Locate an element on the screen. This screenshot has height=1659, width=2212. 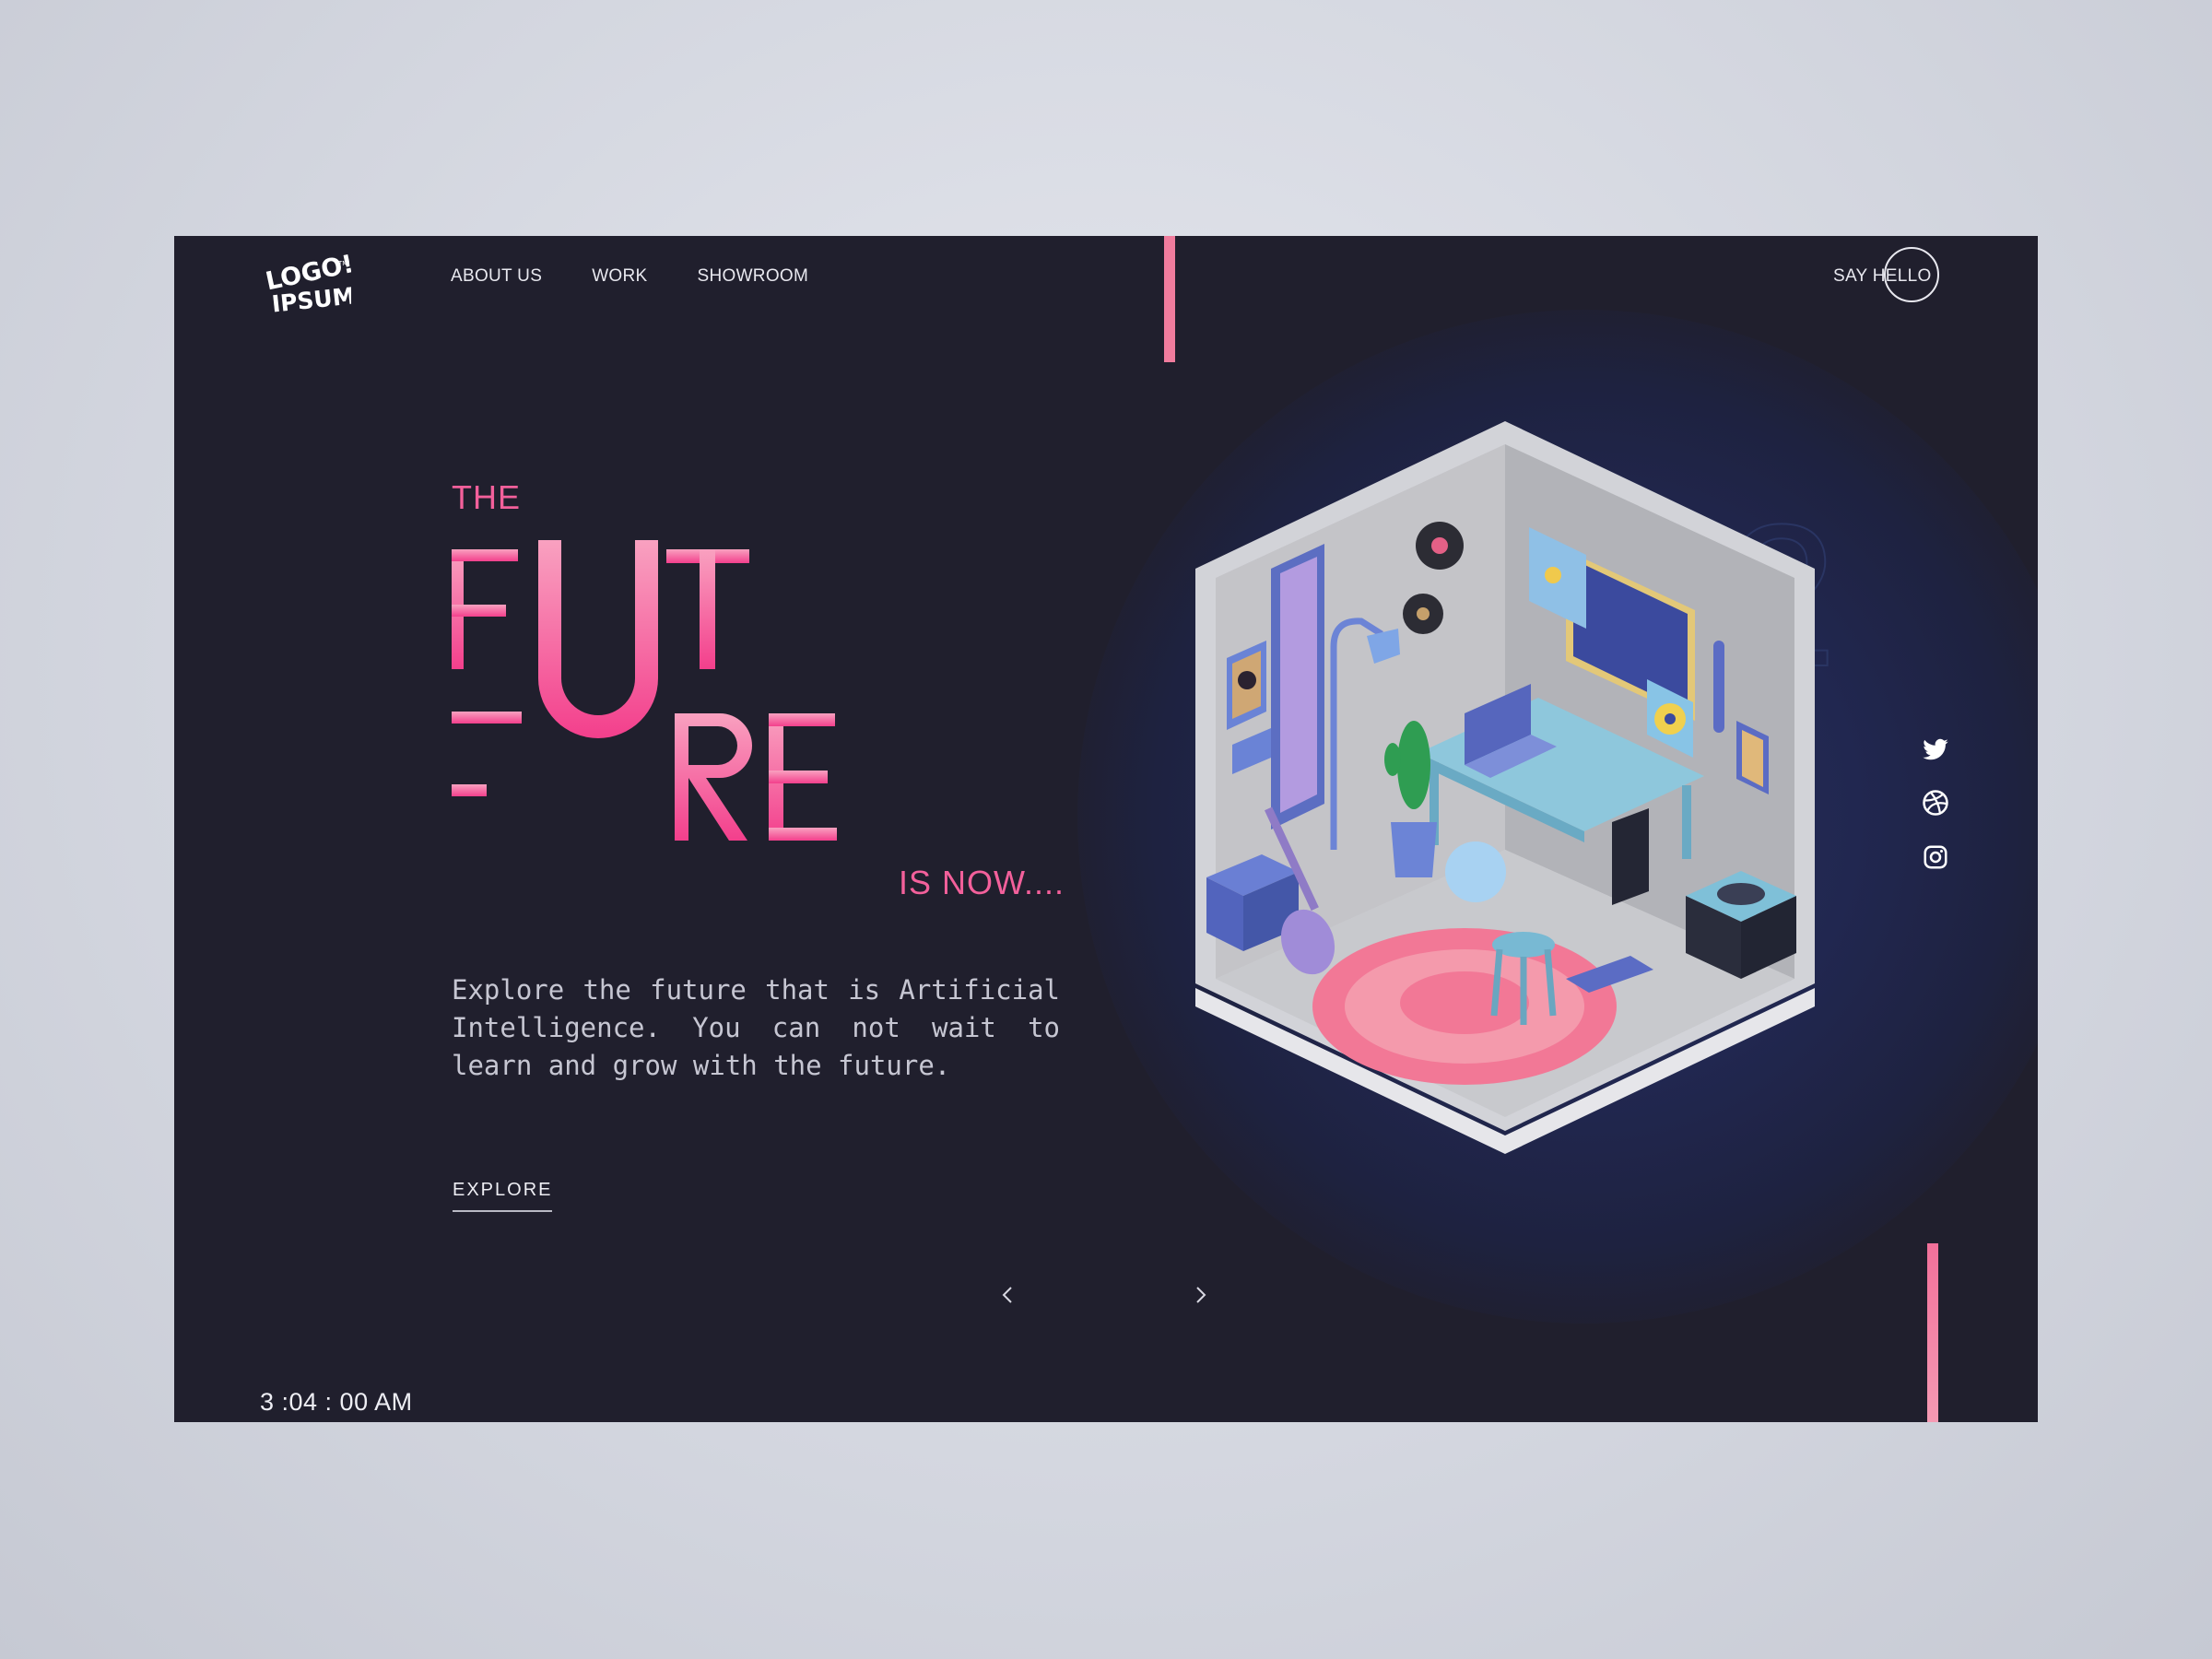
clock-display: 3 :04 : 00 AM is located at coordinates (336, 1402).